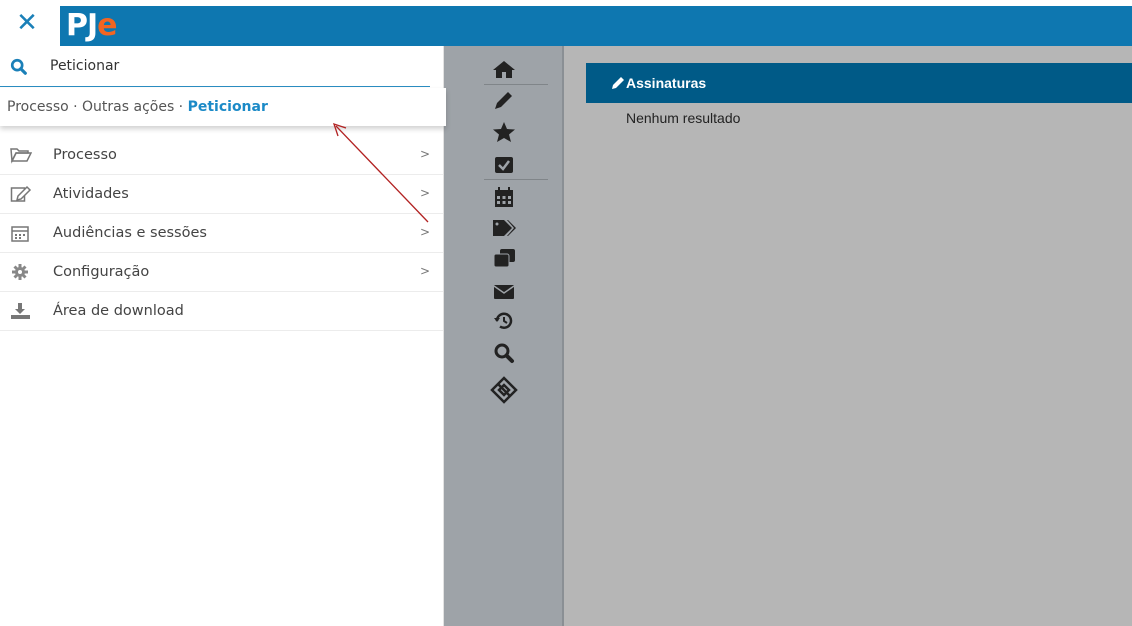 Image resolution: width=1132 pixels, height=626 pixels. I want to click on menu-item-area-download: Área de download, so click(221, 311).